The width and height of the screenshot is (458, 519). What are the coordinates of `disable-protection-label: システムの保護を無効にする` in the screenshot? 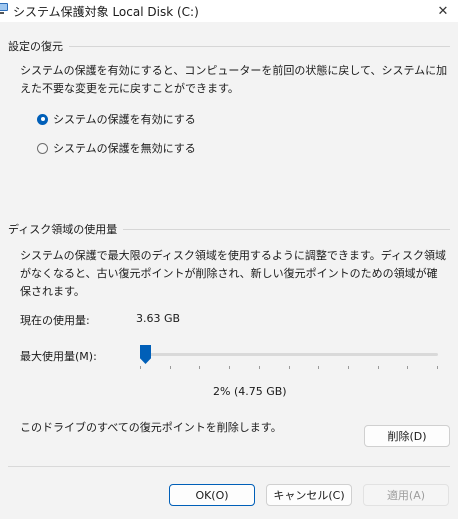 It's located at (124, 148).